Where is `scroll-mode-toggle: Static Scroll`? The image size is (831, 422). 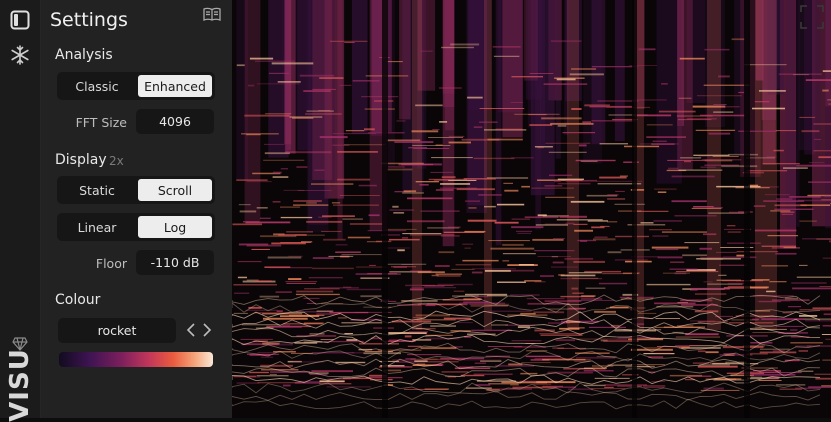
scroll-mode-toggle: Static Scroll is located at coordinates (136, 190).